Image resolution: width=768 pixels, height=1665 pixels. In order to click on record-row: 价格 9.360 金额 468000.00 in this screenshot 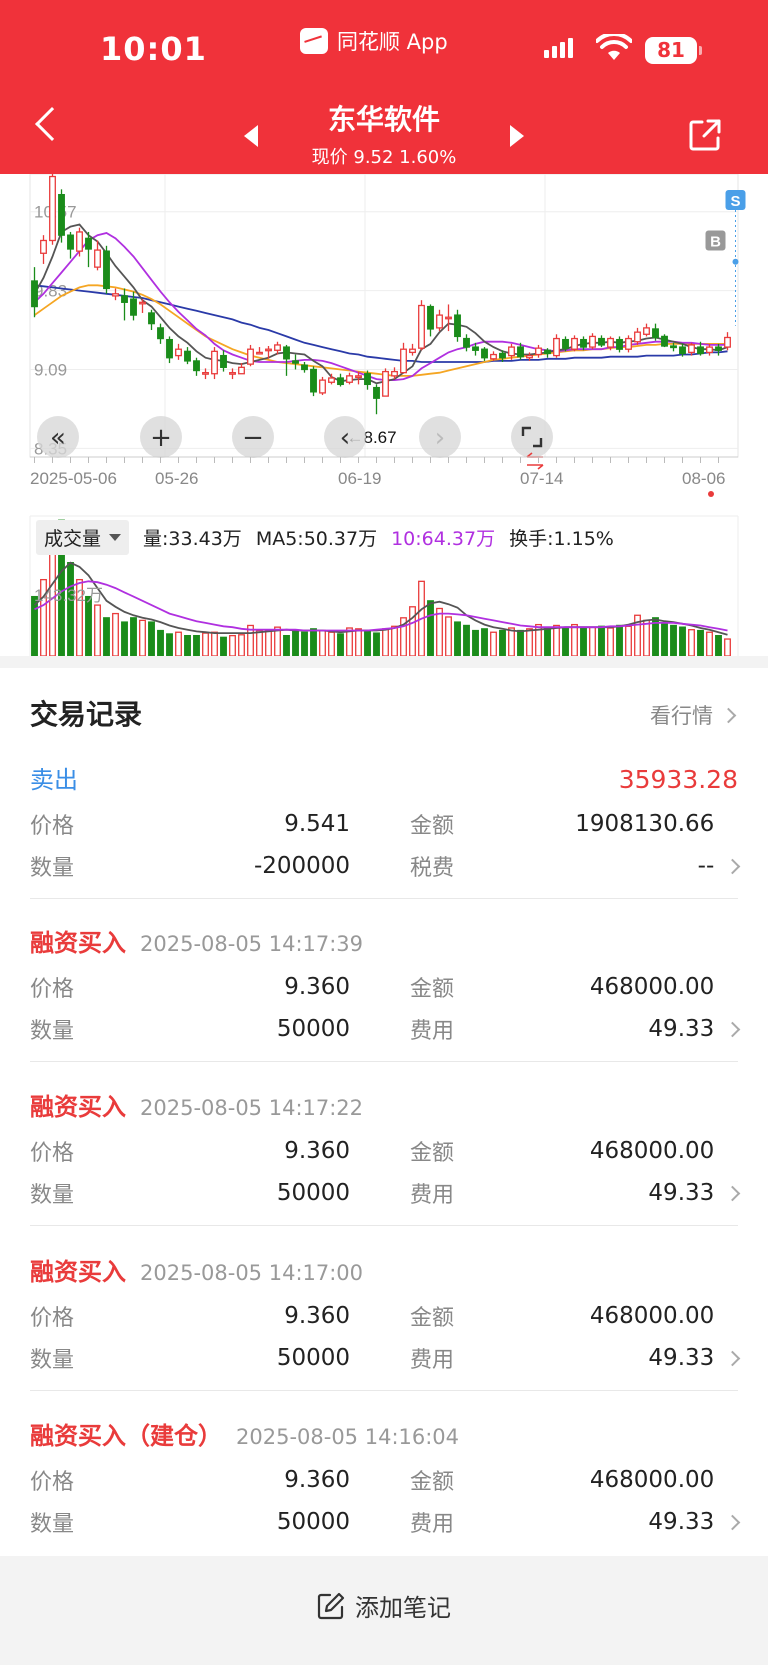, I will do `click(384, 1151)`.